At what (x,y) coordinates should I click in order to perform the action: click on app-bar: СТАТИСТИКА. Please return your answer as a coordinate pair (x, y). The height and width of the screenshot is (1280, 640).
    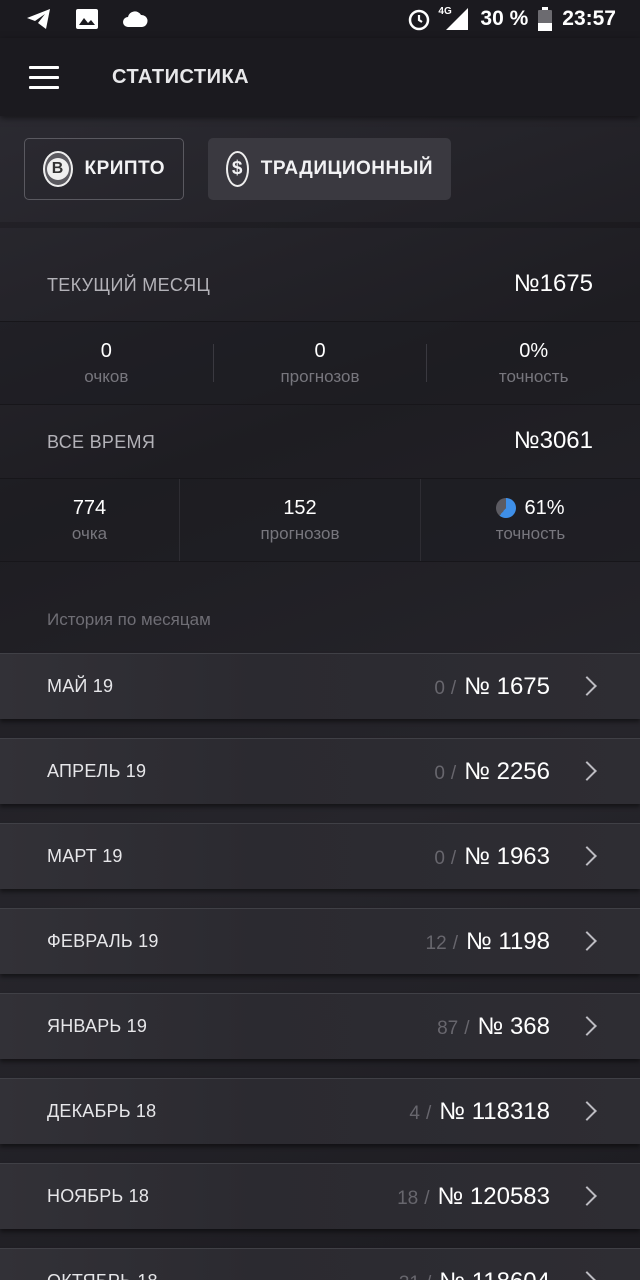
    Looking at the image, I should click on (320, 77).